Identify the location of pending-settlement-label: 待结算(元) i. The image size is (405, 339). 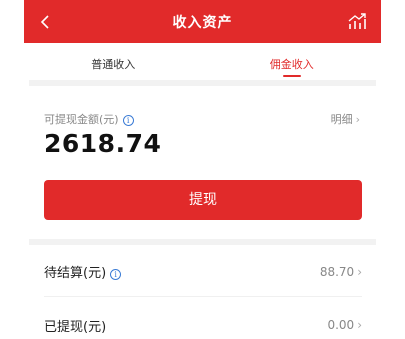
(83, 271).